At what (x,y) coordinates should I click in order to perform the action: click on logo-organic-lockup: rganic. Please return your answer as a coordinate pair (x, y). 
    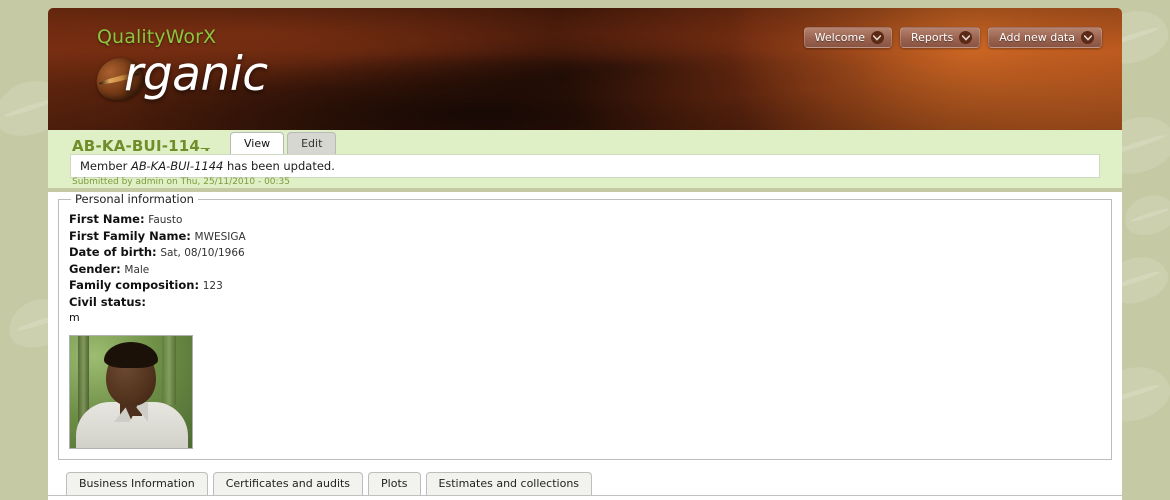
    Looking at the image, I should click on (179, 78).